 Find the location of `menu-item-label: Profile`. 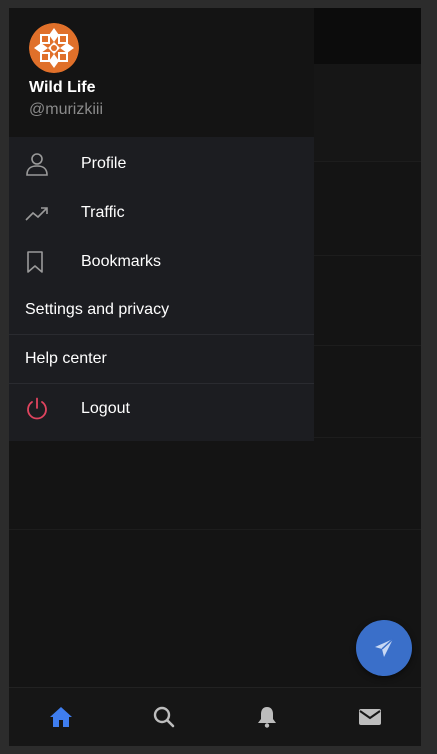

menu-item-label: Profile is located at coordinates (104, 163).